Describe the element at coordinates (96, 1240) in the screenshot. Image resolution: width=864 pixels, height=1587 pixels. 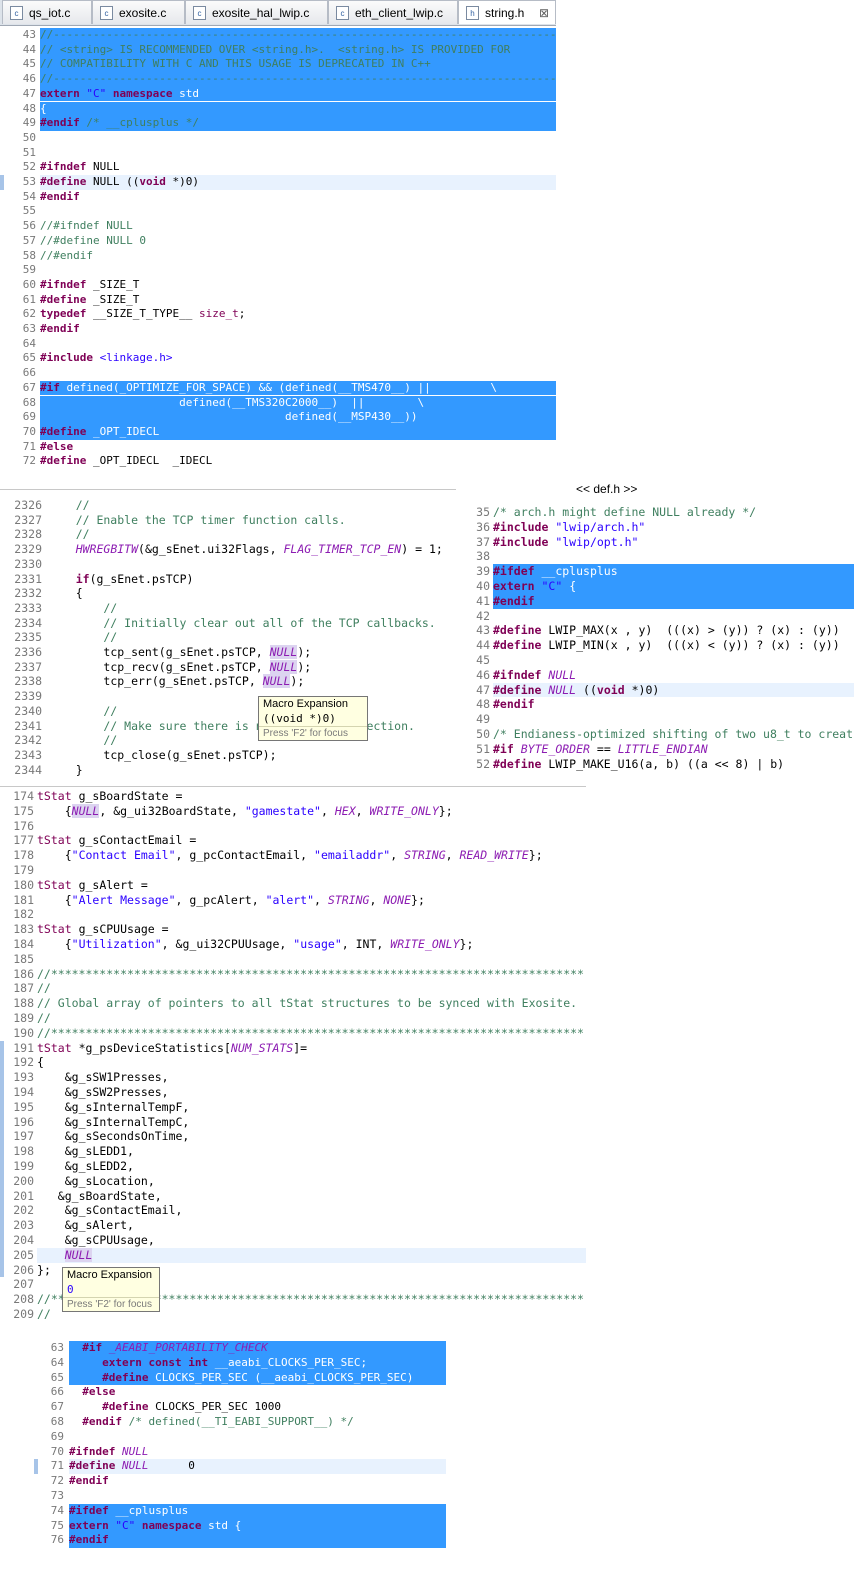
I see `code-line: &g_sCPUUsage,` at that location.